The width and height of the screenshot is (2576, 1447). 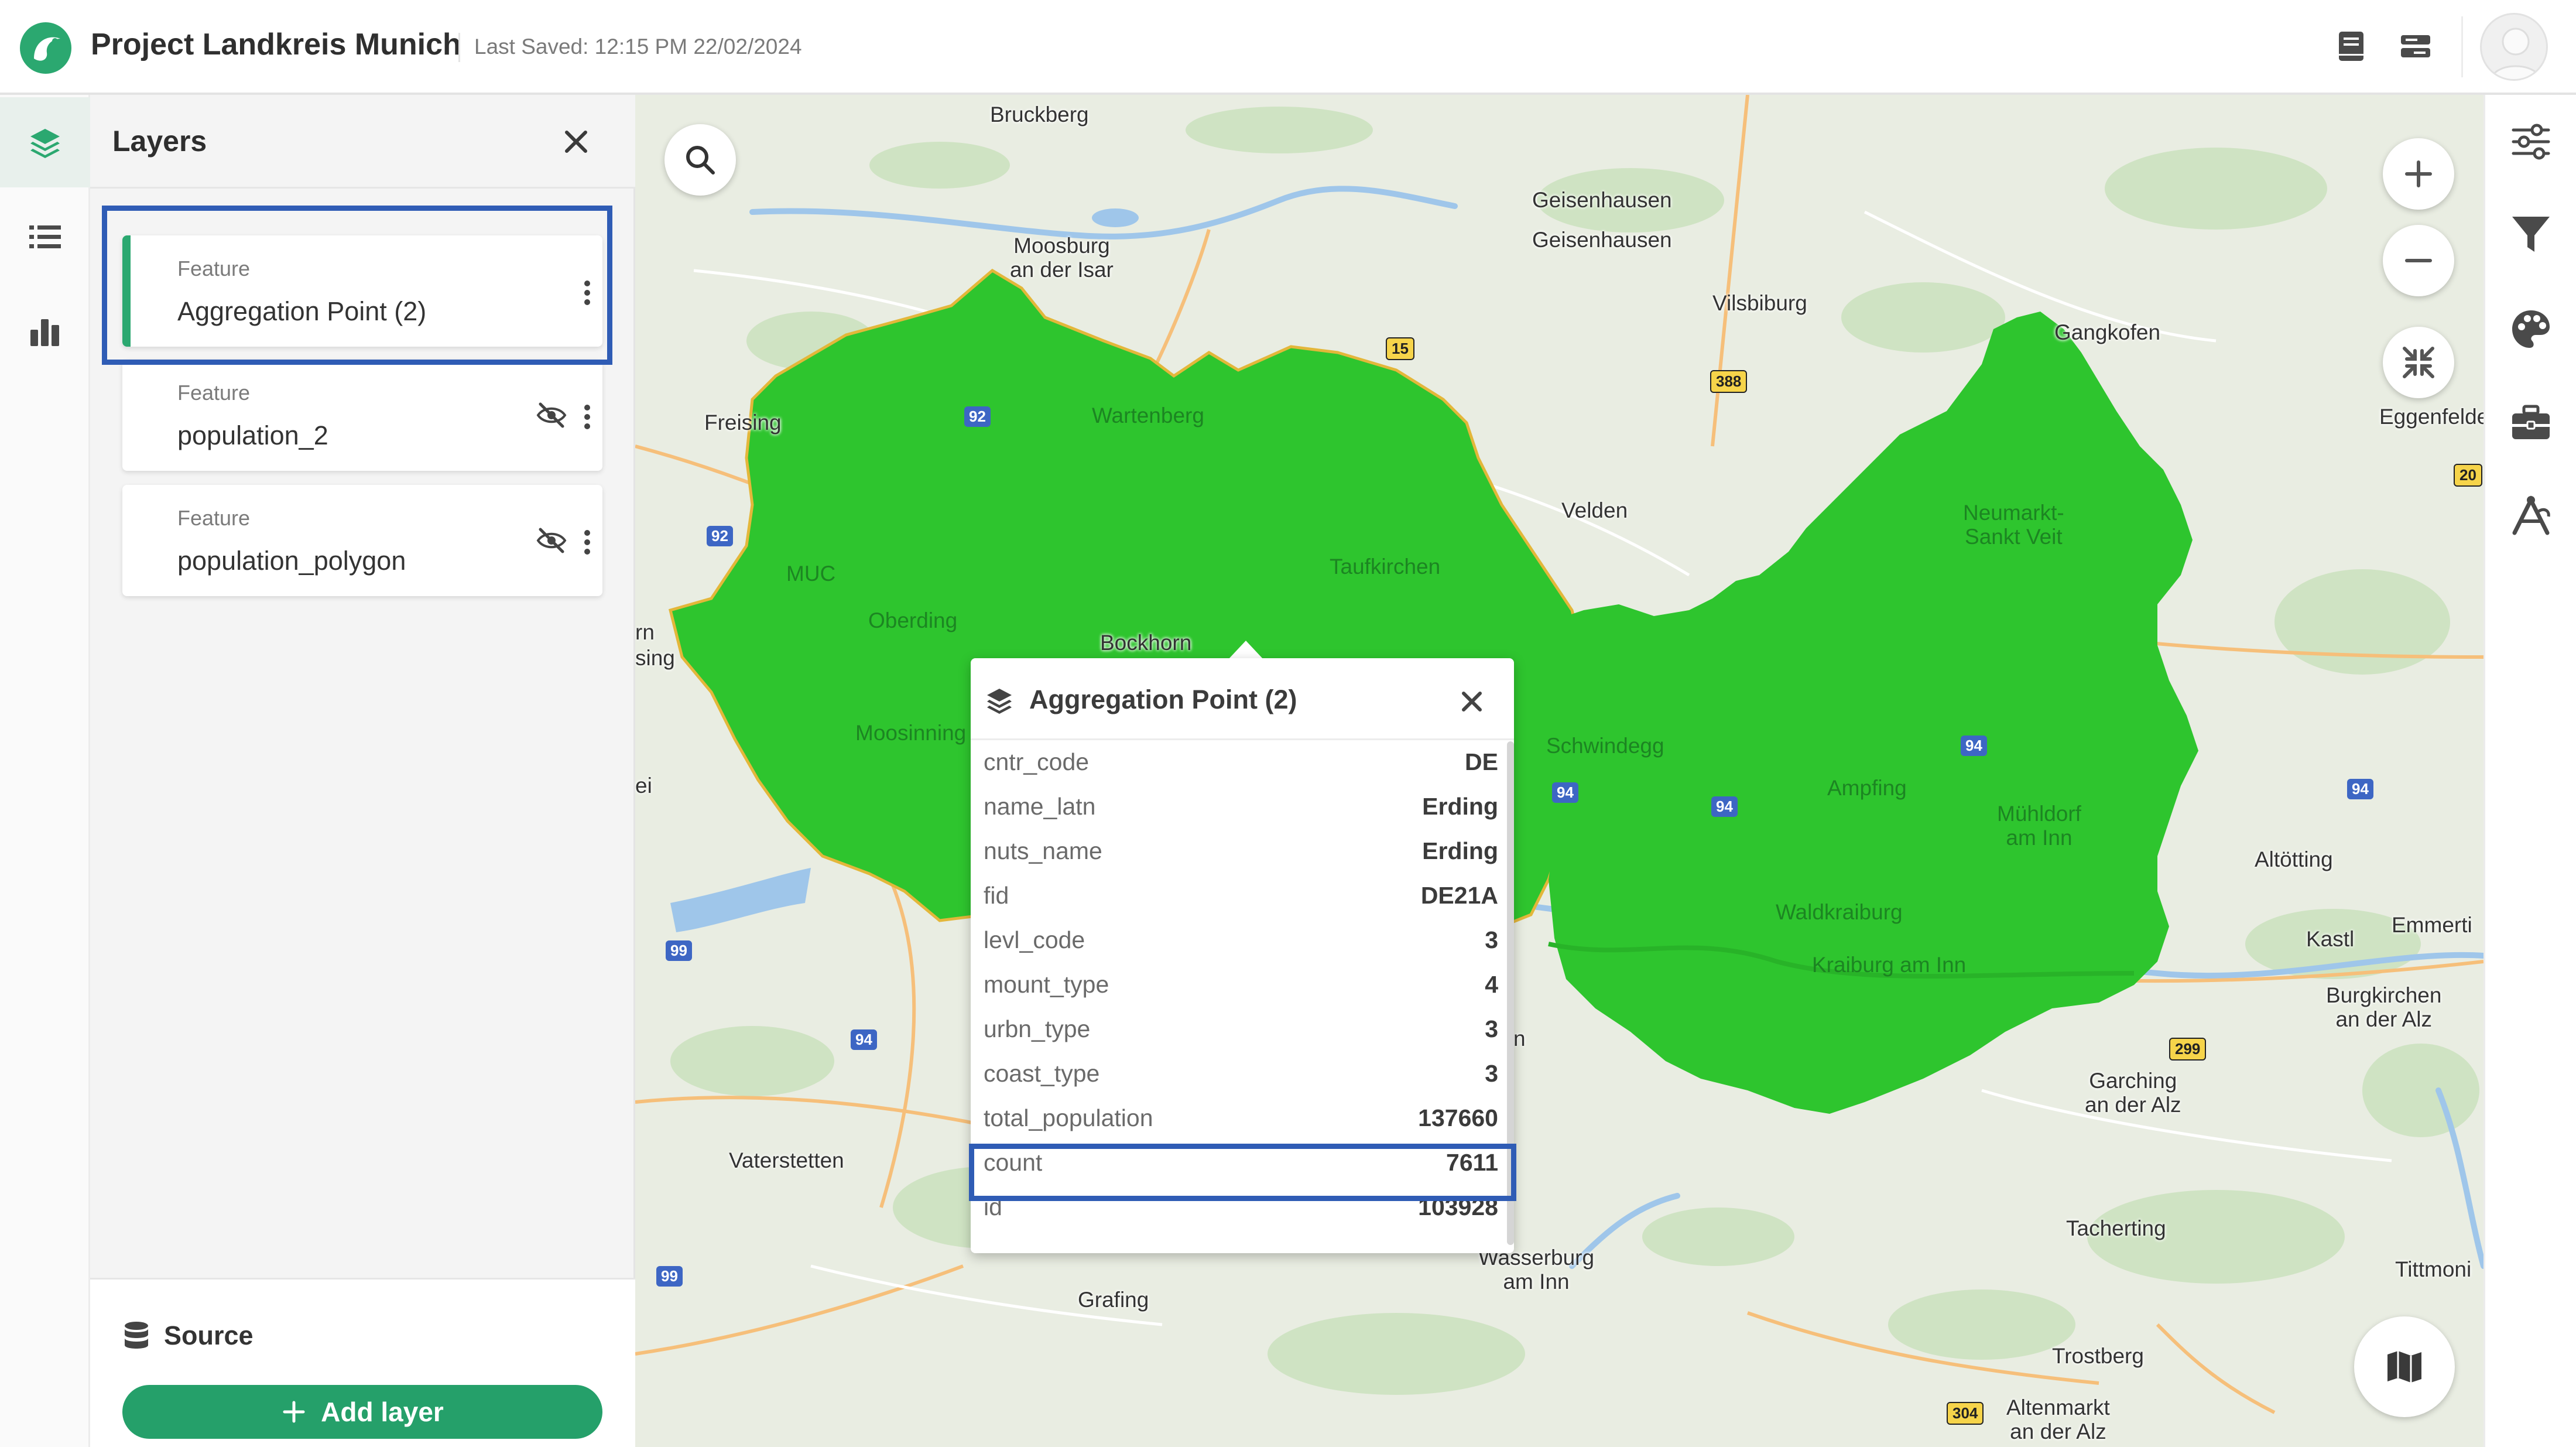 What do you see at coordinates (811, 574) in the screenshot?
I see `place-label: MUC` at bounding box center [811, 574].